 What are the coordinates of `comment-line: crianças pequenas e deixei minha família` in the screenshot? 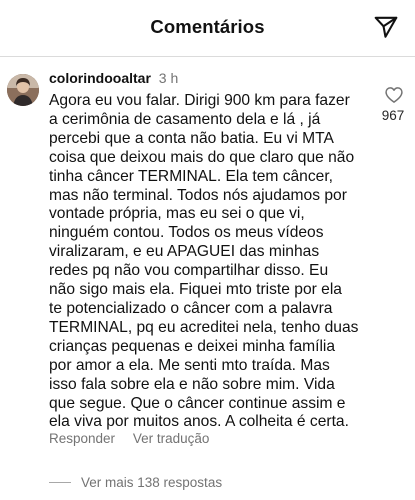 It's located at (192, 346).